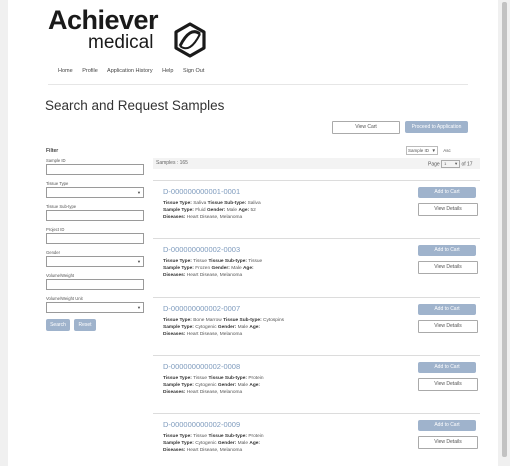 The image size is (510, 466). Describe the element at coordinates (190, 40) in the screenshot. I see `brand-logo-icon` at that location.